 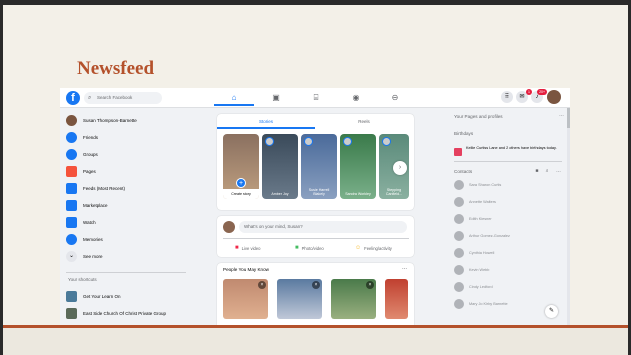 I want to click on tab-label: Reels, so click(x=364, y=121).